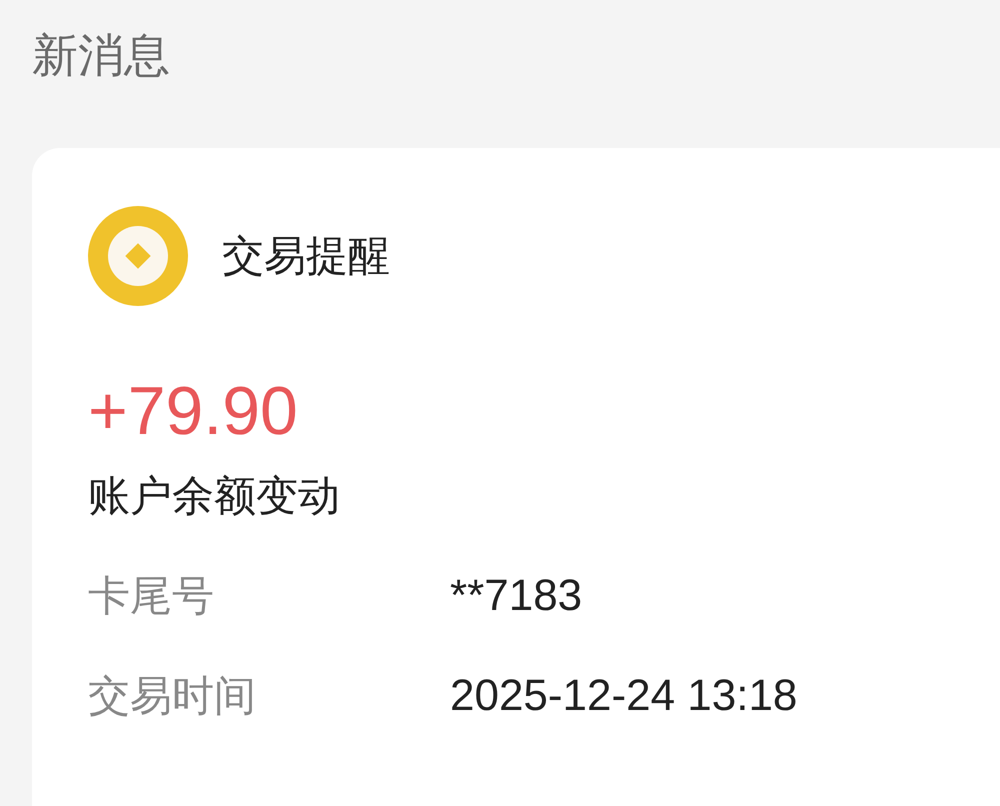 The image size is (1000, 806). What do you see at coordinates (516, 596) in the screenshot?
I see `field-value: **7183` at bounding box center [516, 596].